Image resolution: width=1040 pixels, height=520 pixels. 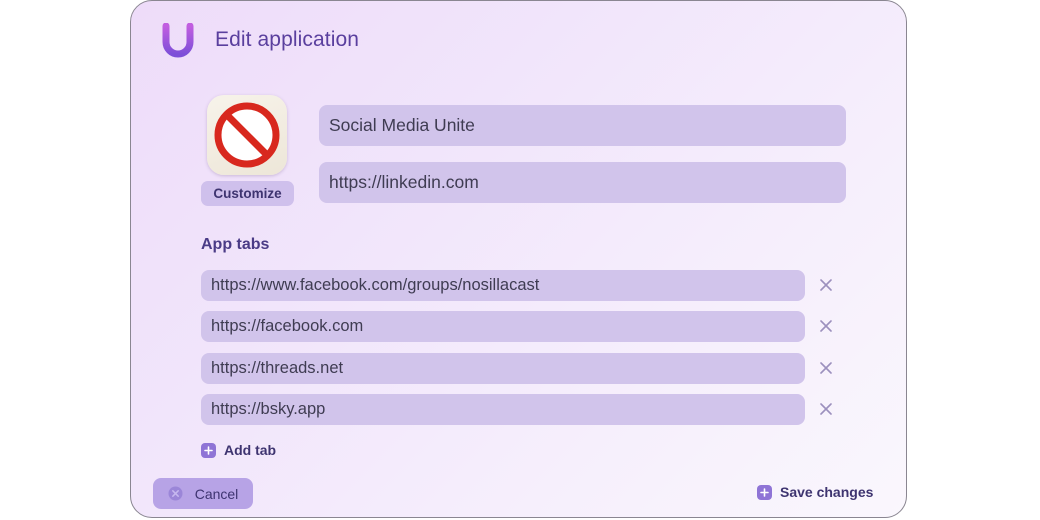 What do you see at coordinates (827, 492) in the screenshot?
I see `save-changes-label: Save changes` at bounding box center [827, 492].